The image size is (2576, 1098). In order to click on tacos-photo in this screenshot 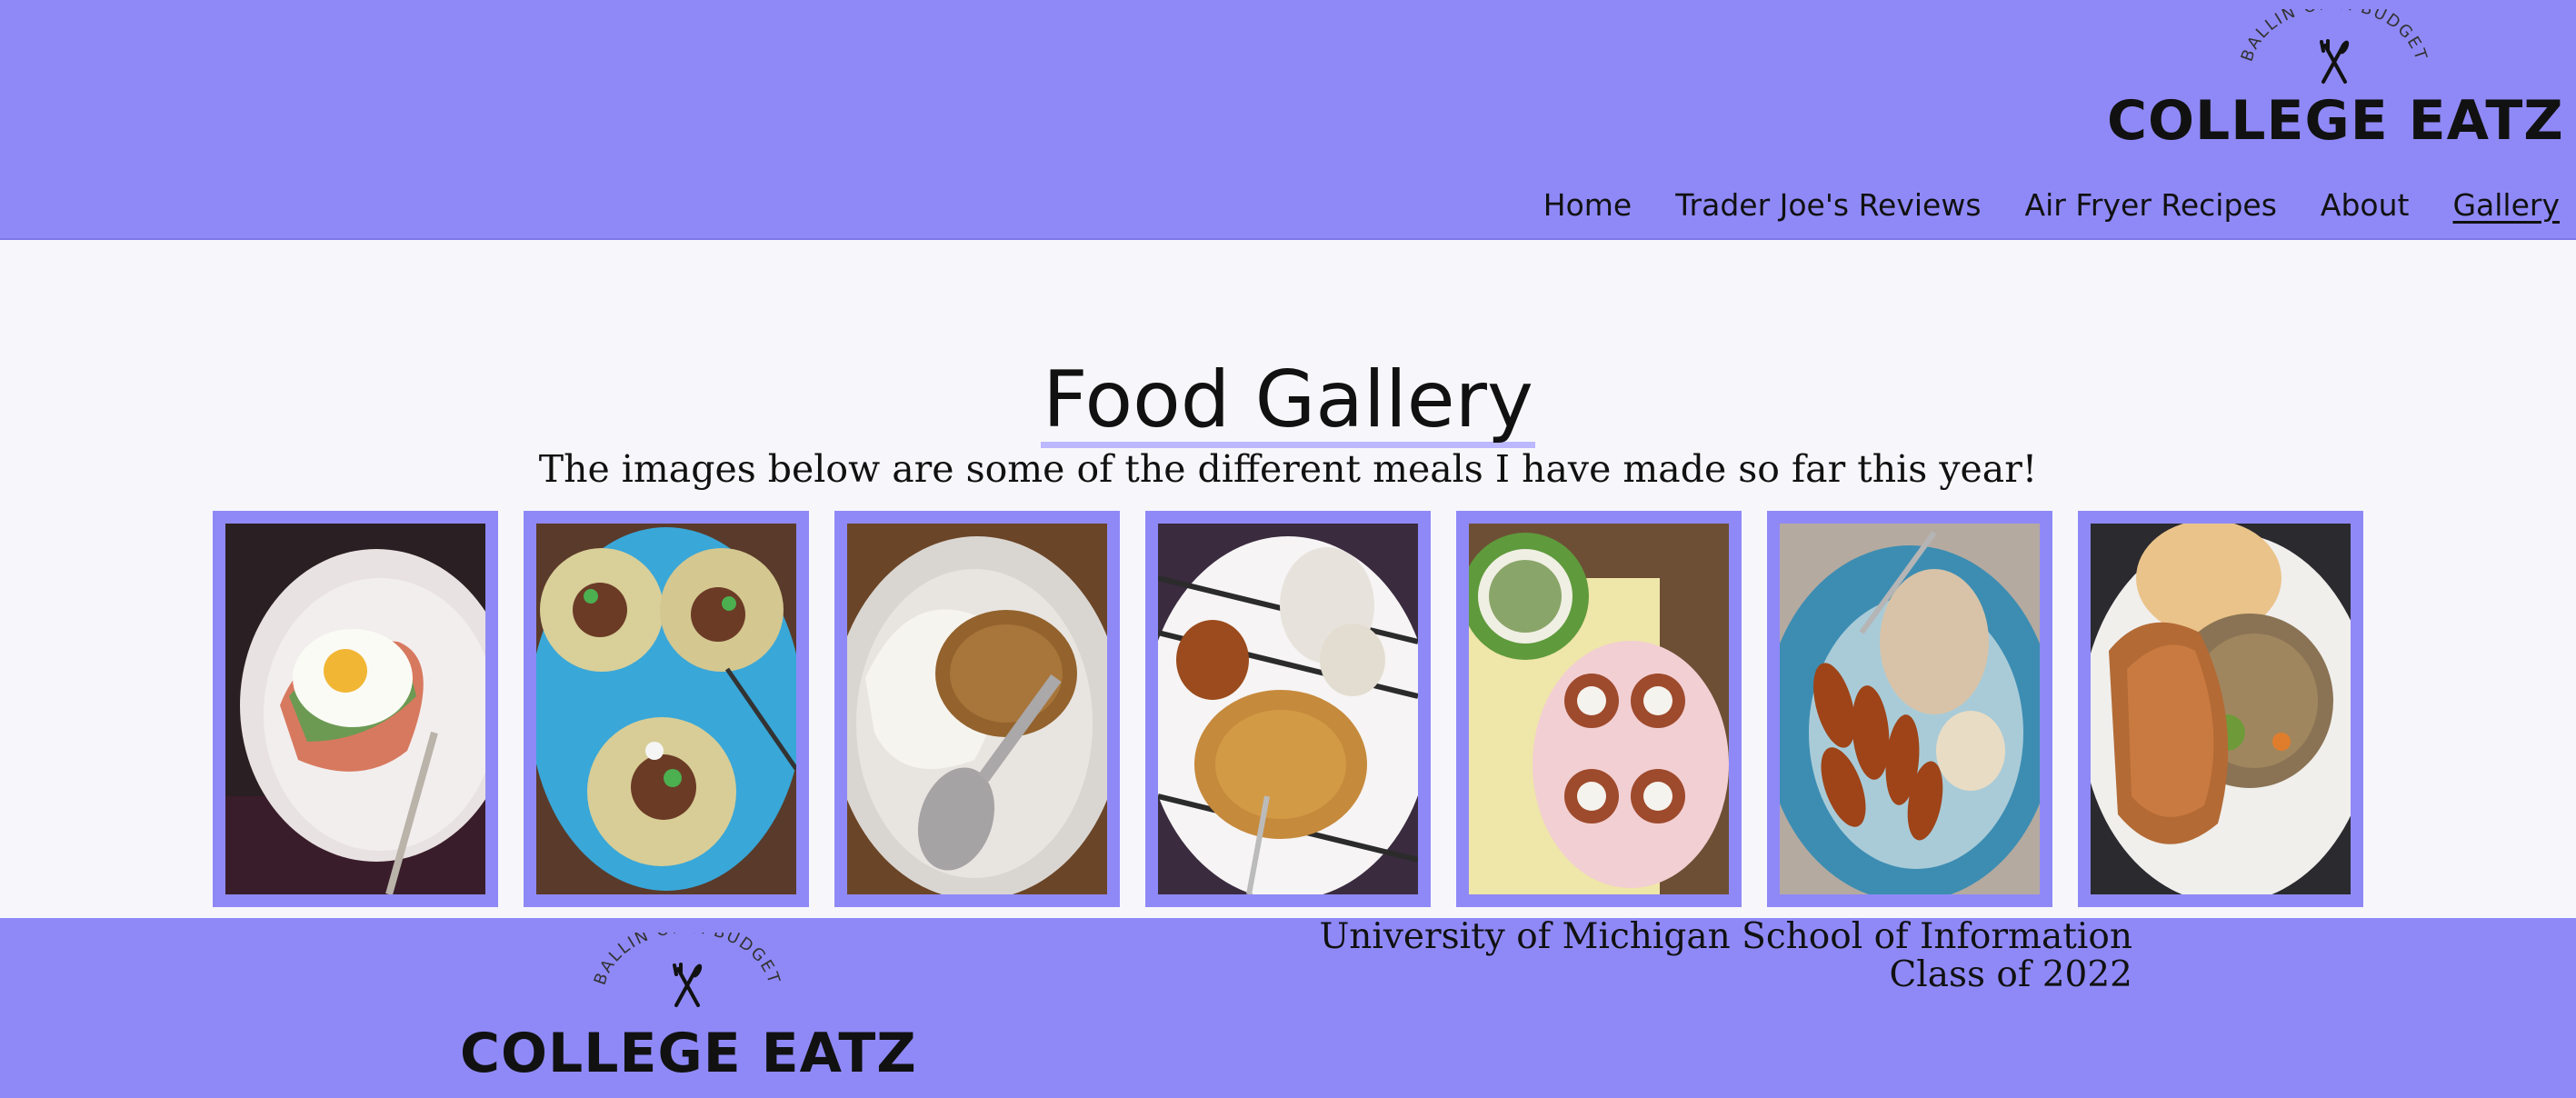, I will do `click(666, 709)`.